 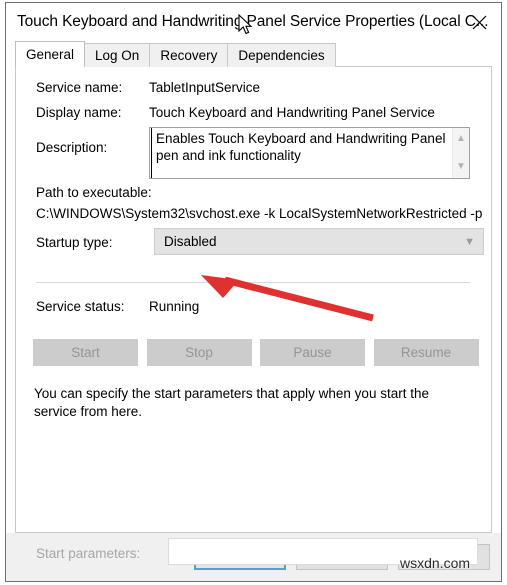 I want to click on tab-strip: General Log On Recovery Dependencies, so click(x=253, y=54).